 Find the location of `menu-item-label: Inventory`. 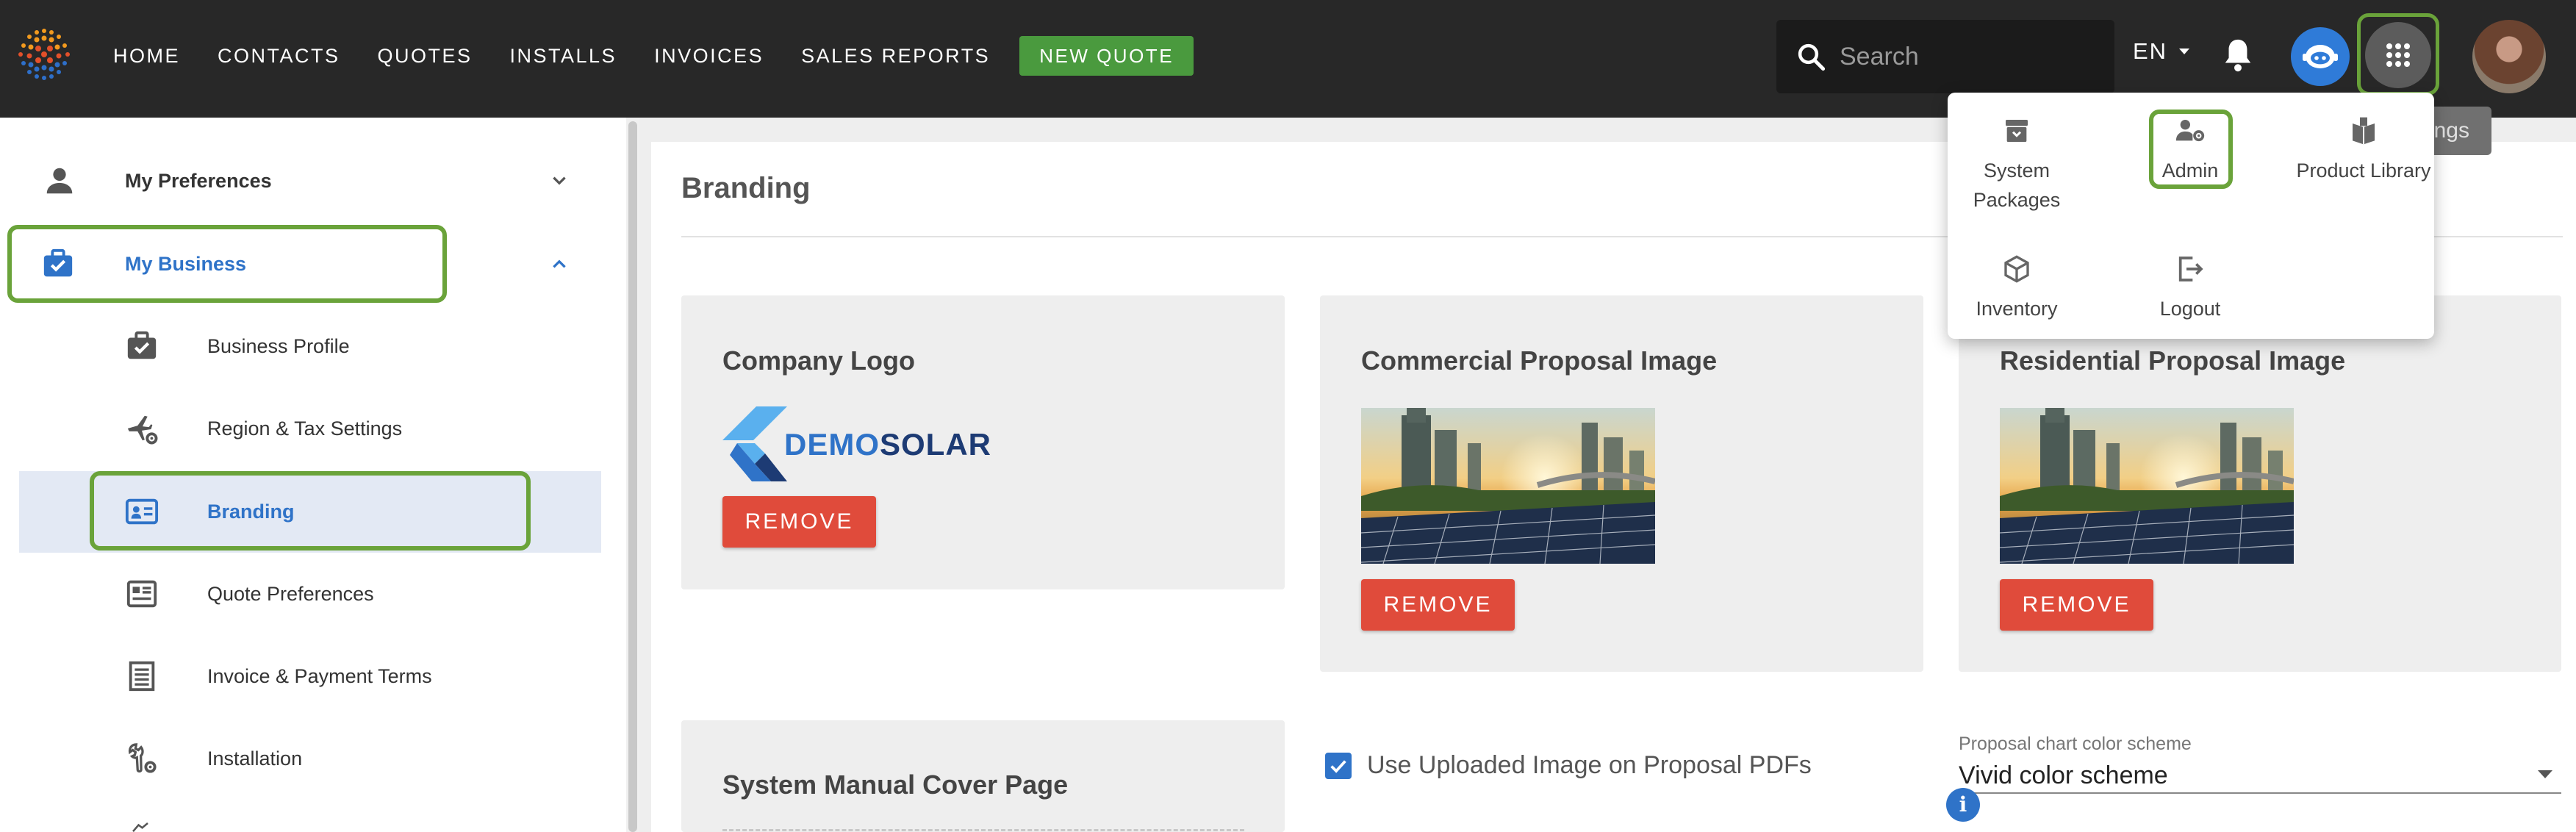

menu-item-label: Inventory is located at coordinates (2017, 309).